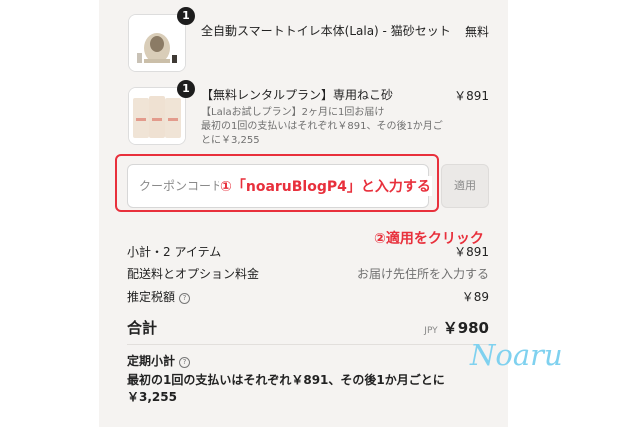 This screenshot has height=427, width=640. Describe the element at coordinates (193, 274) in the screenshot. I see `shipping-label: 配送料とオプション料金` at that location.